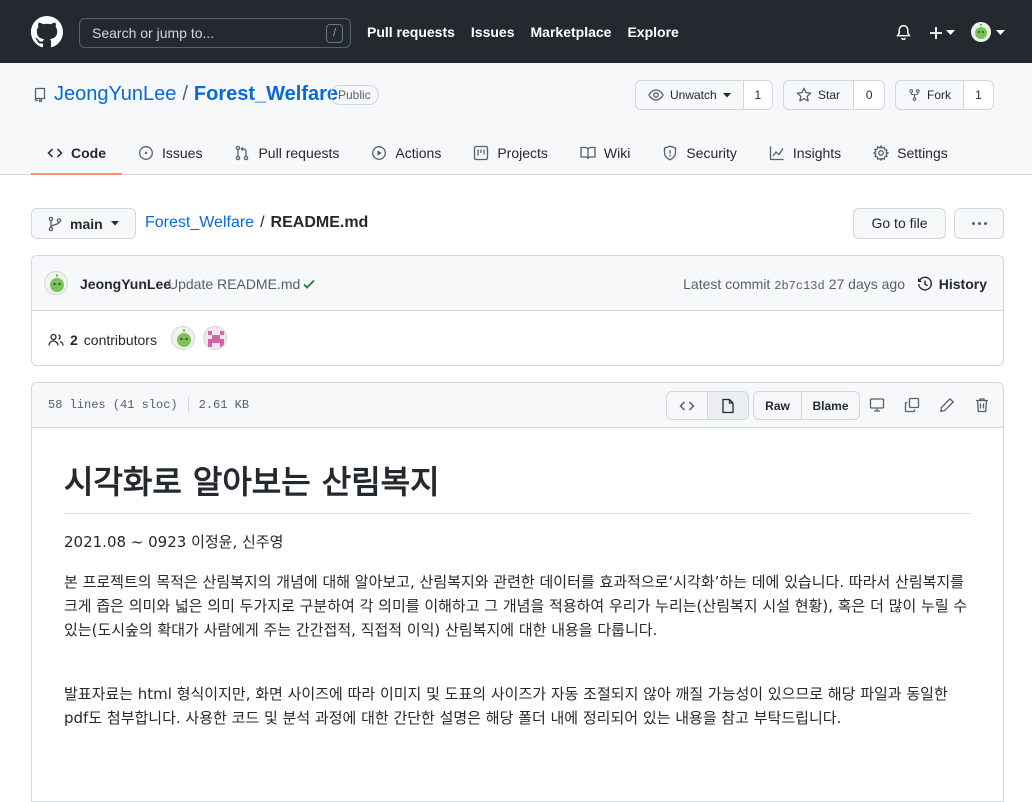 The image size is (1032, 802). Describe the element at coordinates (922, 153) in the screenshot. I see `tab-settings-label: Settings` at that location.